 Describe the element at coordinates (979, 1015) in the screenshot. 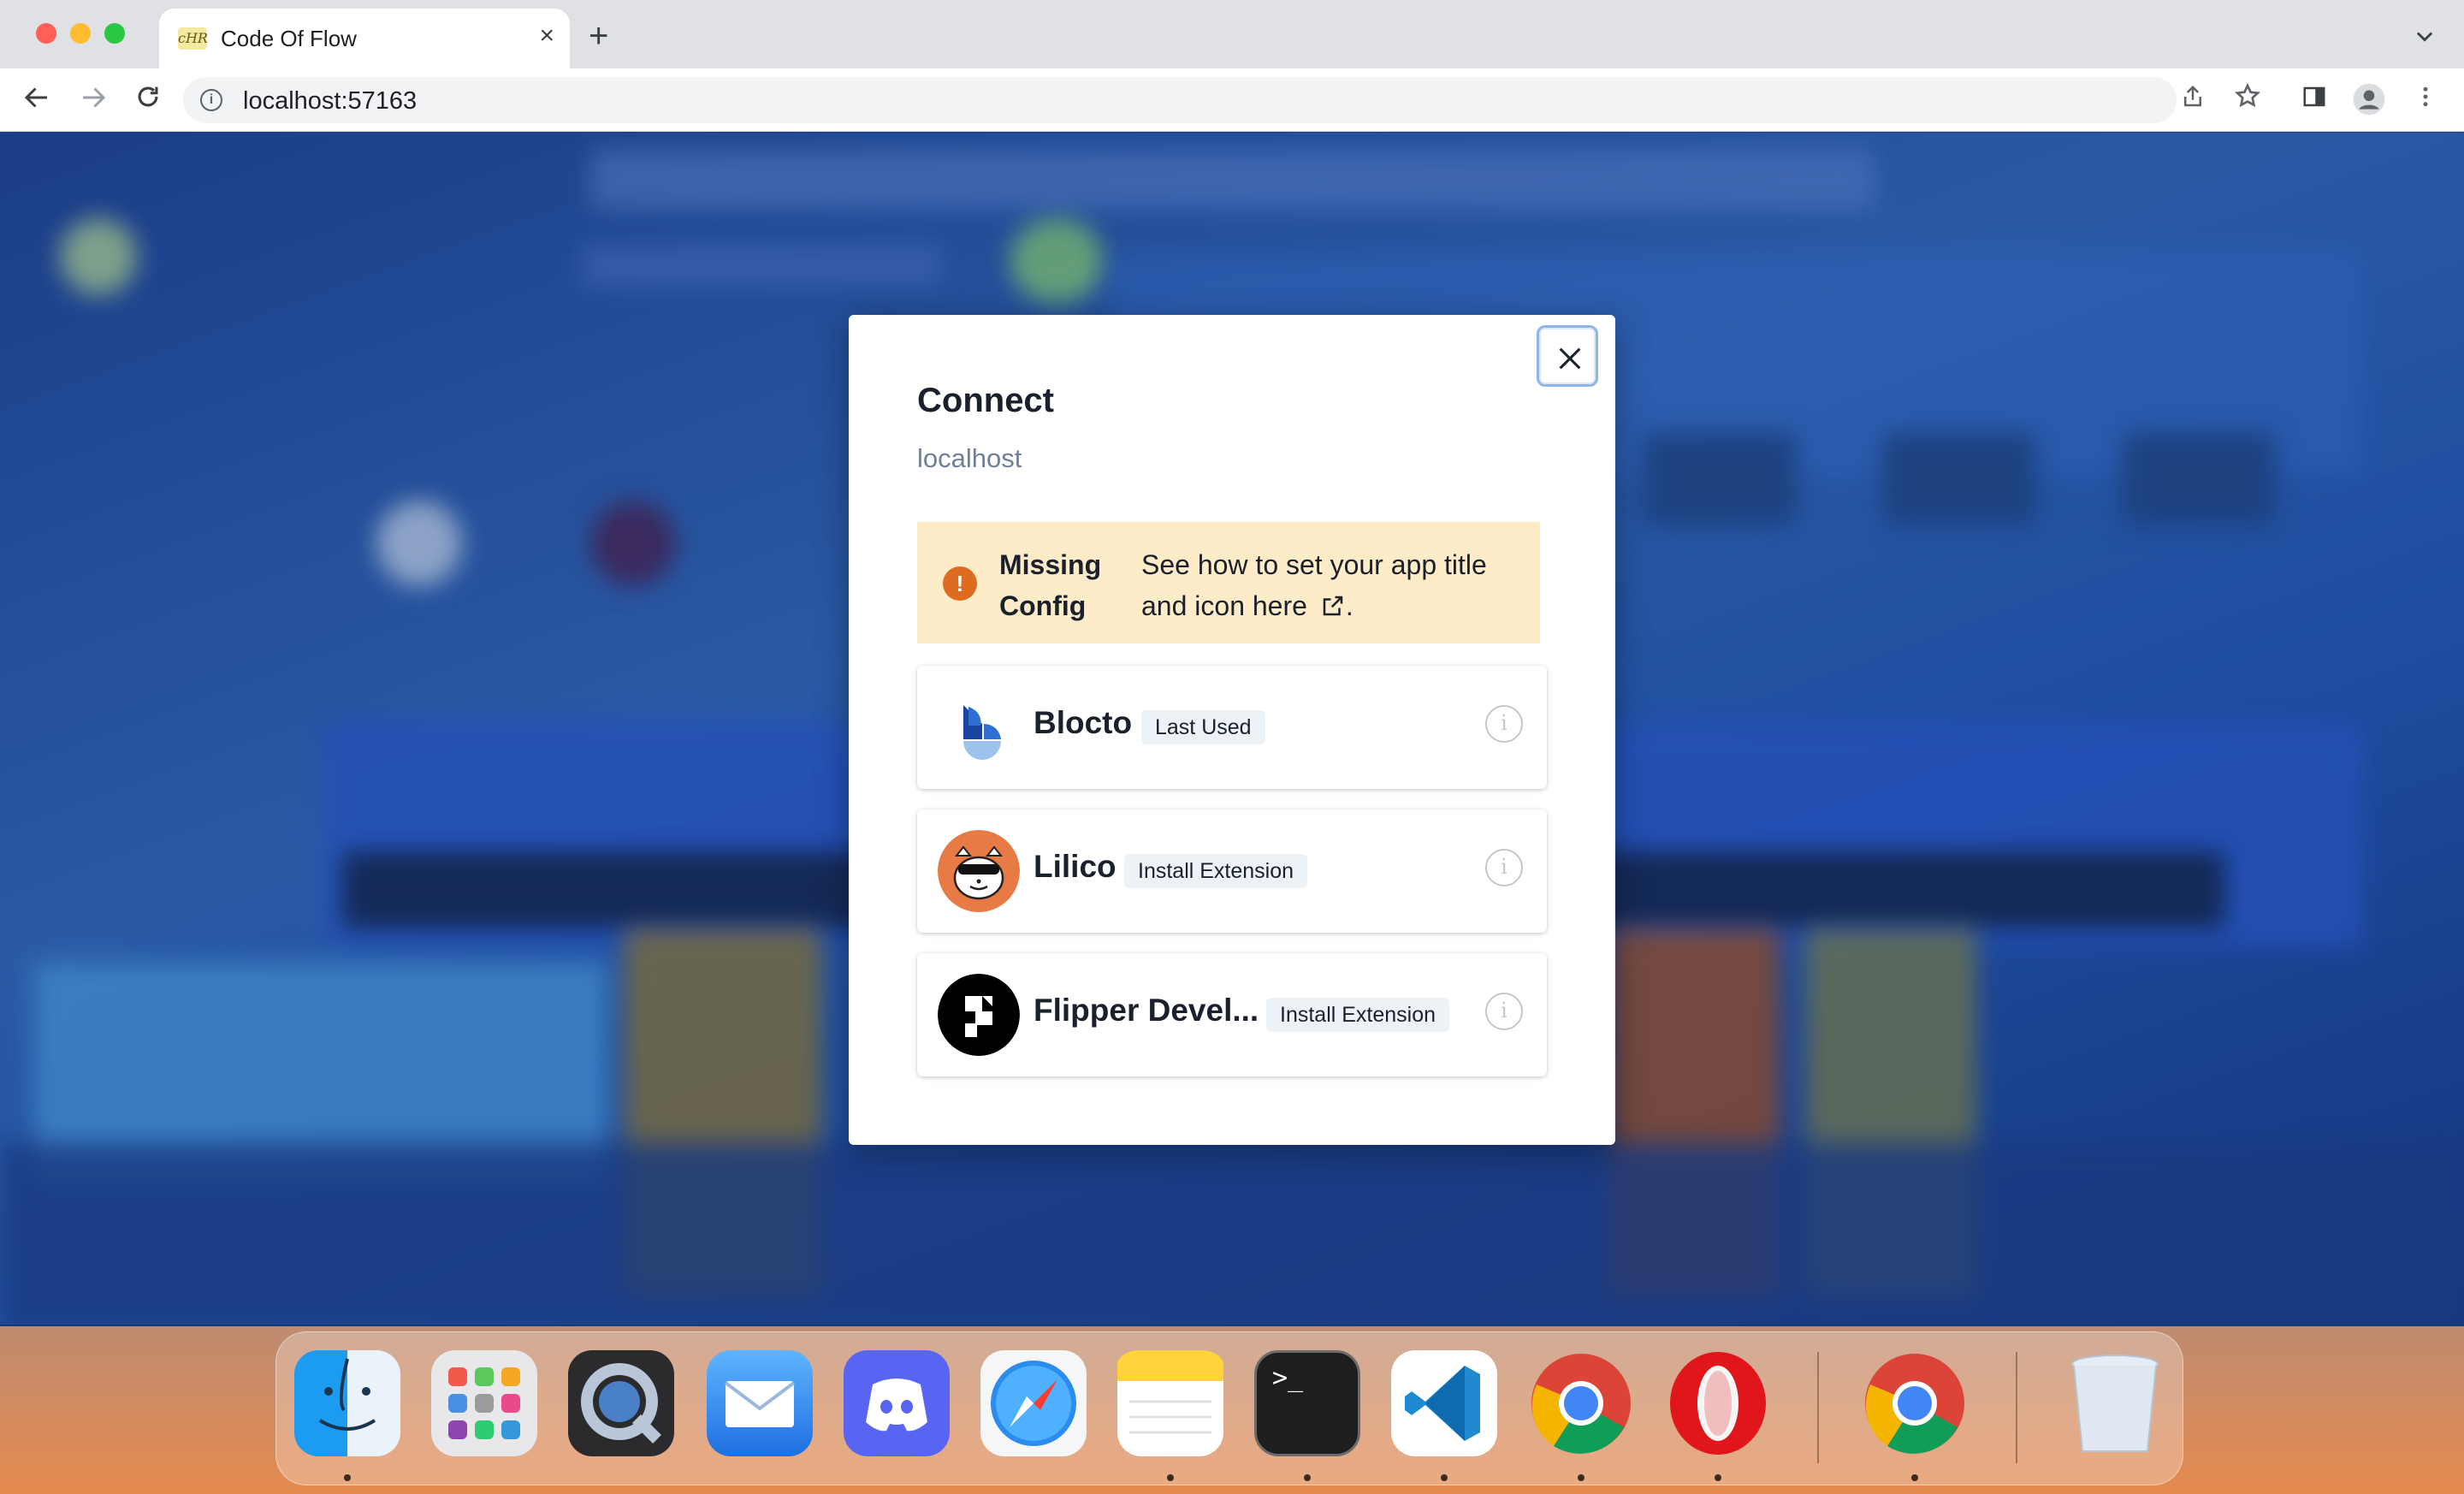

I see `flipper-logo-icon` at that location.